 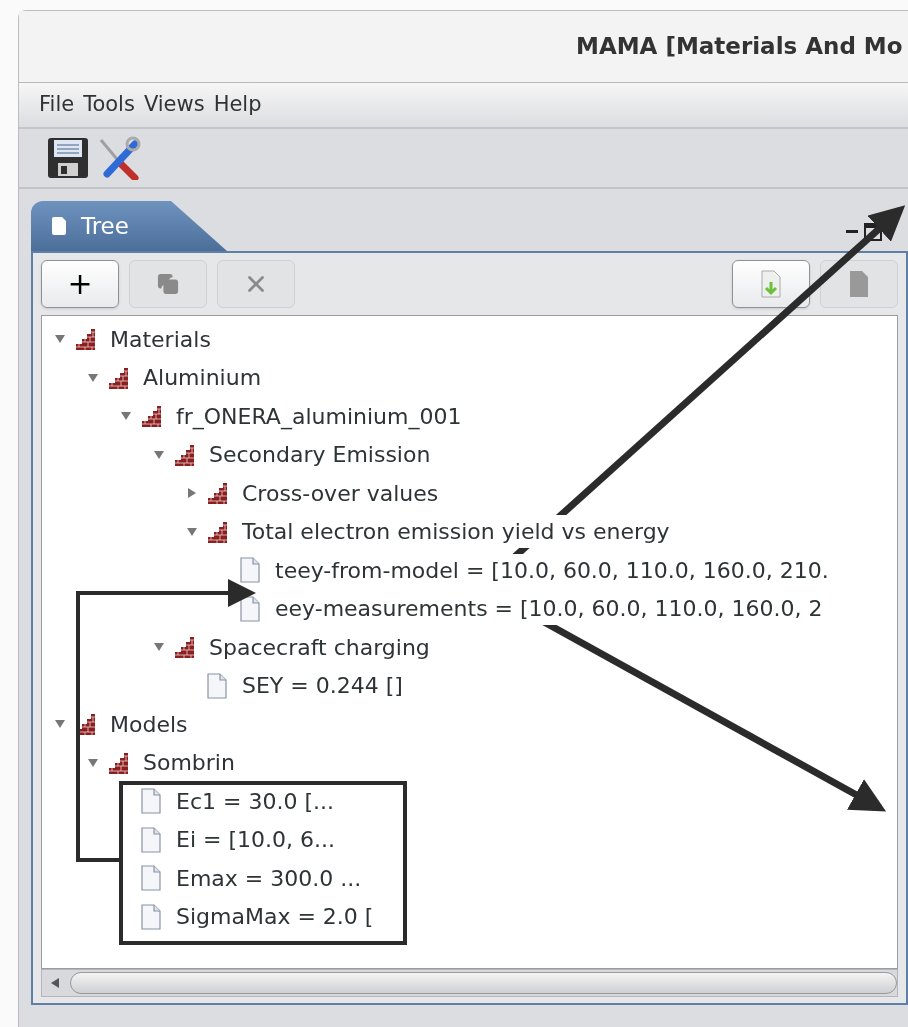 What do you see at coordinates (57, 105) in the screenshot?
I see `menu-item: File` at bounding box center [57, 105].